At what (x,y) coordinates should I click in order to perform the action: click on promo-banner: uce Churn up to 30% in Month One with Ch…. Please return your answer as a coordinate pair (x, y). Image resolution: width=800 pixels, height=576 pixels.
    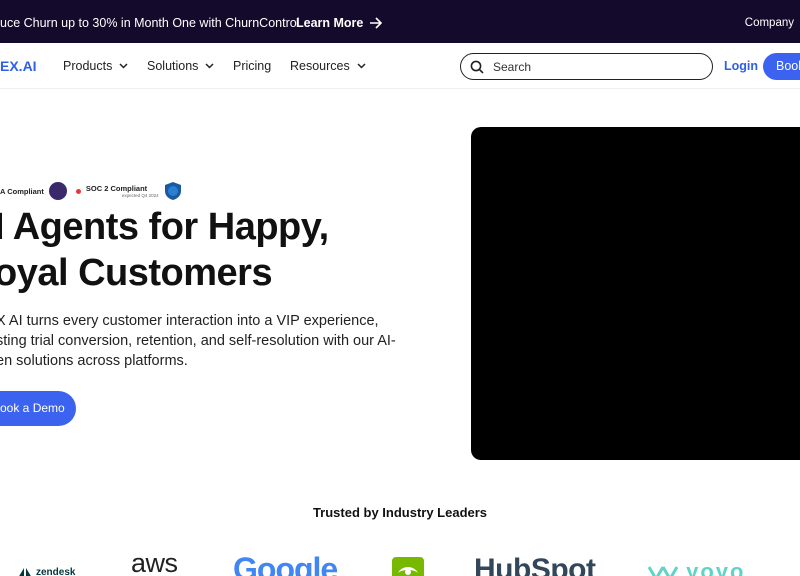
    Looking at the image, I should click on (400, 21).